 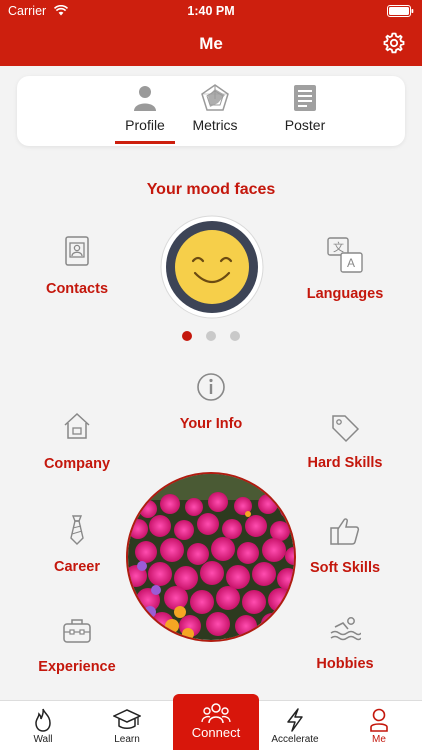 I want to click on nav-accelerate-label: Accelerate, so click(x=295, y=739).